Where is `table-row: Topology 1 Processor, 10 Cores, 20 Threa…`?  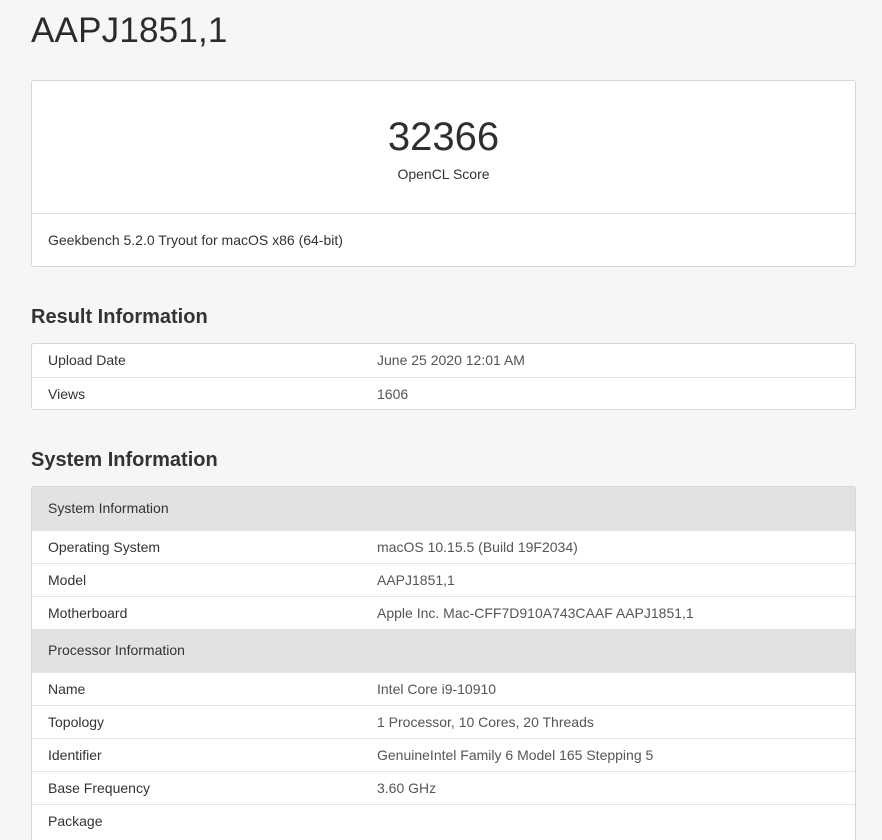 table-row: Topology 1 Processor, 10 Cores, 20 Threa… is located at coordinates (443, 721).